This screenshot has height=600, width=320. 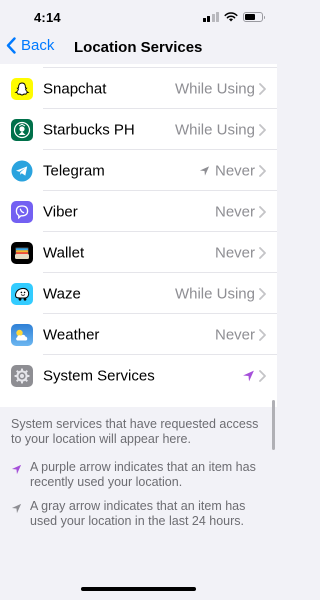 What do you see at coordinates (75, 88) in the screenshot?
I see `app-name: Snapchat` at bounding box center [75, 88].